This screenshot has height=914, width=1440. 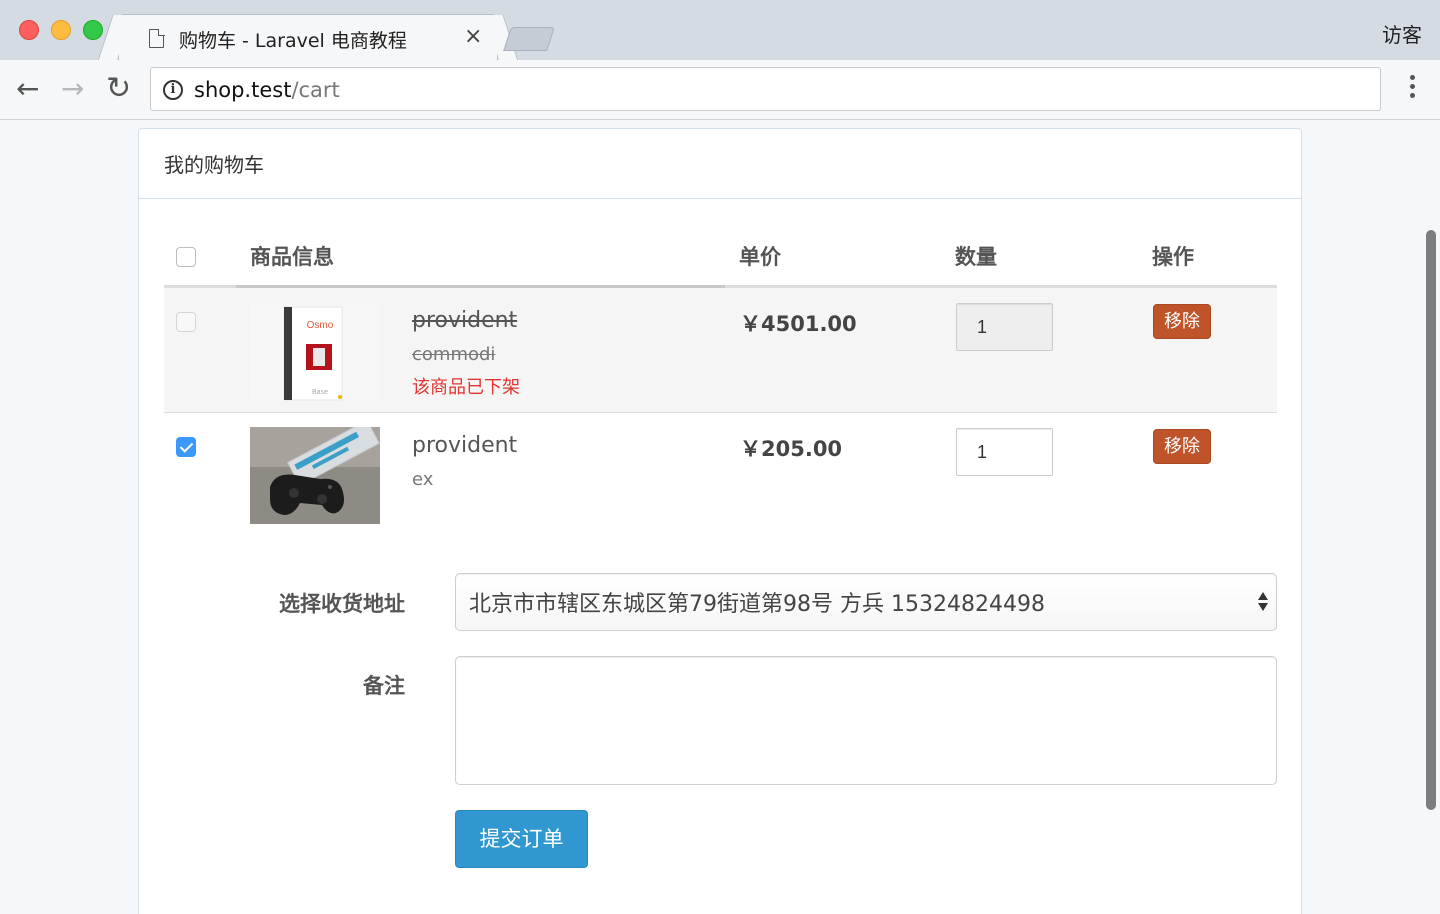 What do you see at coordinates (866, 720) in the screenshot?
I see `remark-textarea` at bounding box center [866, 720].